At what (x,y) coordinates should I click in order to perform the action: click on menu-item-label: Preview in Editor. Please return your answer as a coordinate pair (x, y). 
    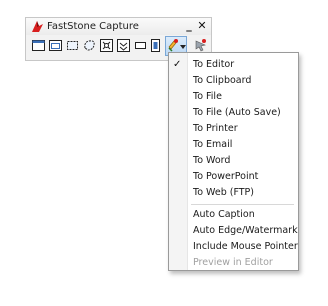
    Looking at the image, I should click on (233, 262).